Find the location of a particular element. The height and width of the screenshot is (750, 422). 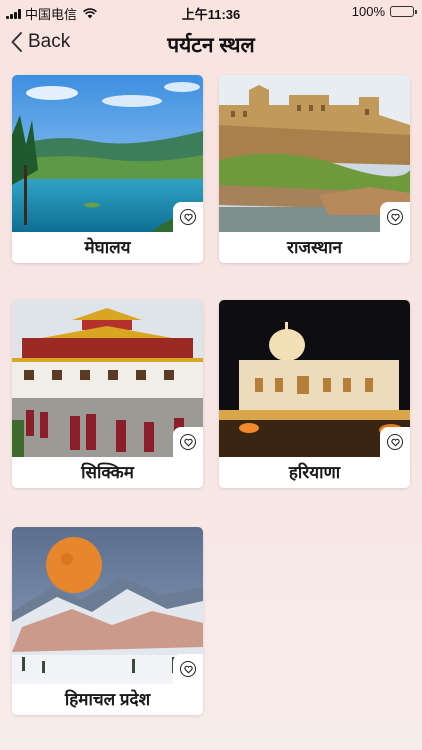

navigation-bar: Back पर्यटन स्थल is located at coordinates (211, 44).